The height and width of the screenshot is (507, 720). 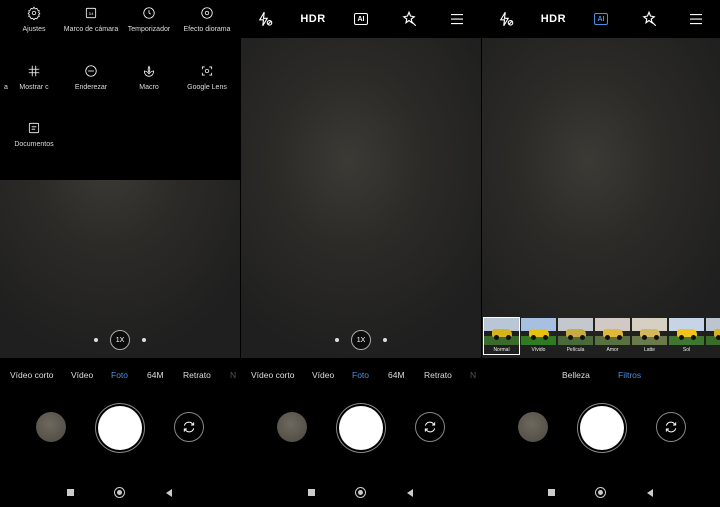 I want to click on hamburger-menu-icon, so click(x=457, y=19).